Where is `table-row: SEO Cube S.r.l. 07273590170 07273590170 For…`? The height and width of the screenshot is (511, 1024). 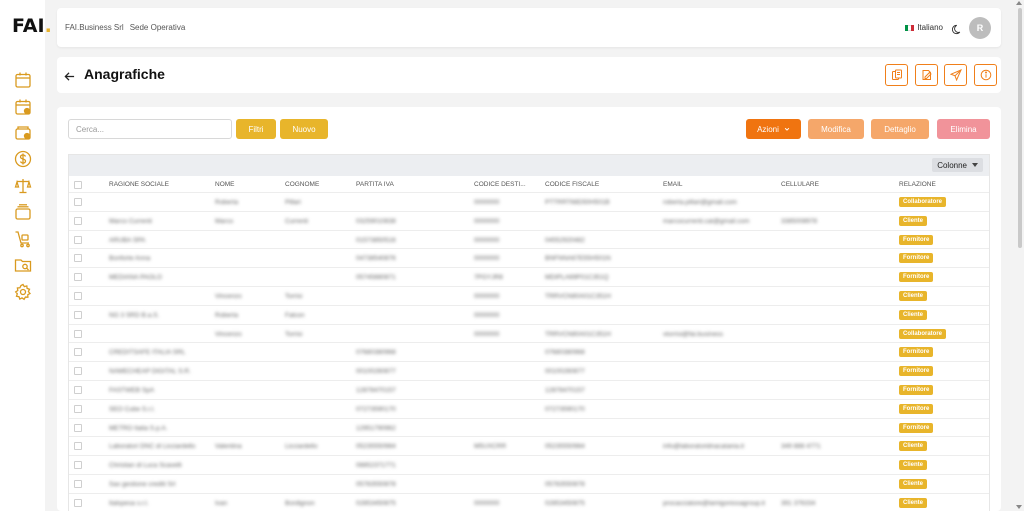
table-row: SEO Cube S.r.l. 07273590170 07273590170 For… is located at coordinates (529, 409).